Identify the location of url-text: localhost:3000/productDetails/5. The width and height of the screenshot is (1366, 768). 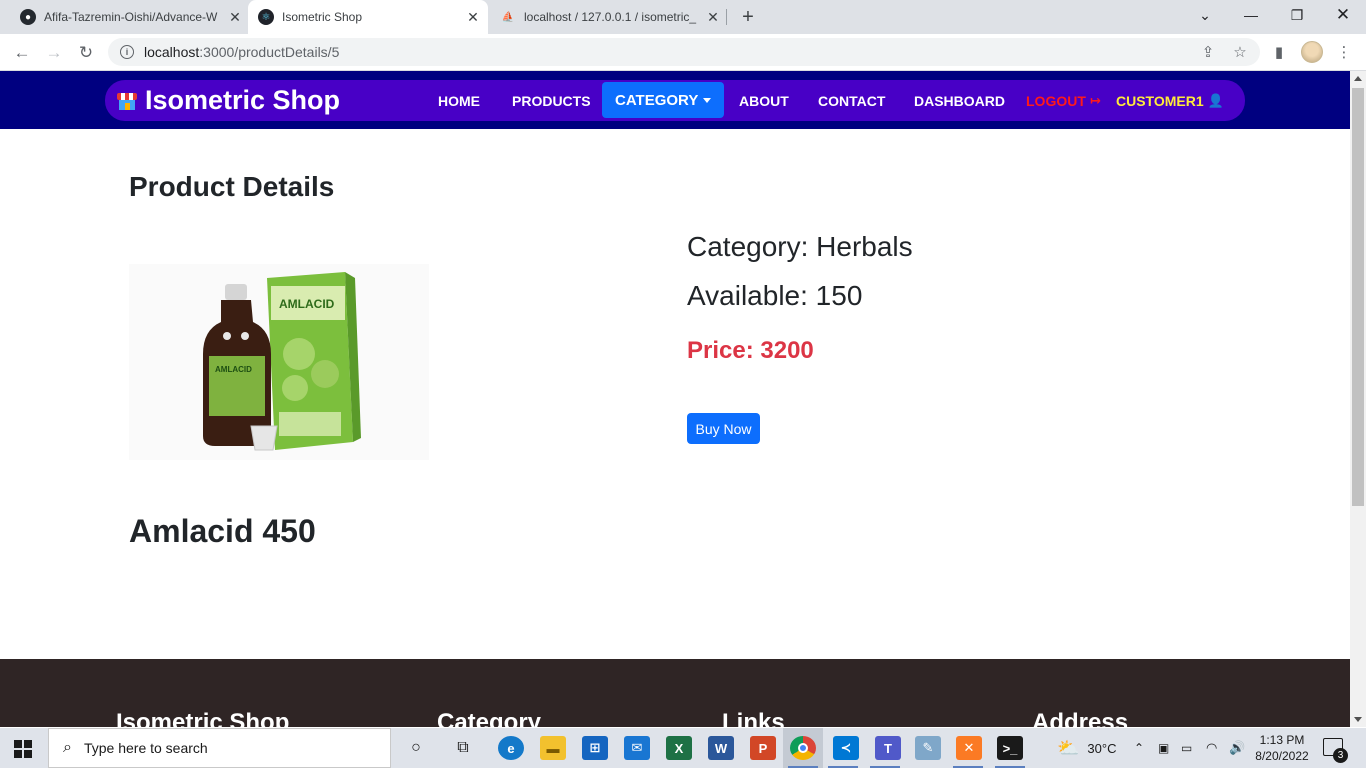
(241, 52).